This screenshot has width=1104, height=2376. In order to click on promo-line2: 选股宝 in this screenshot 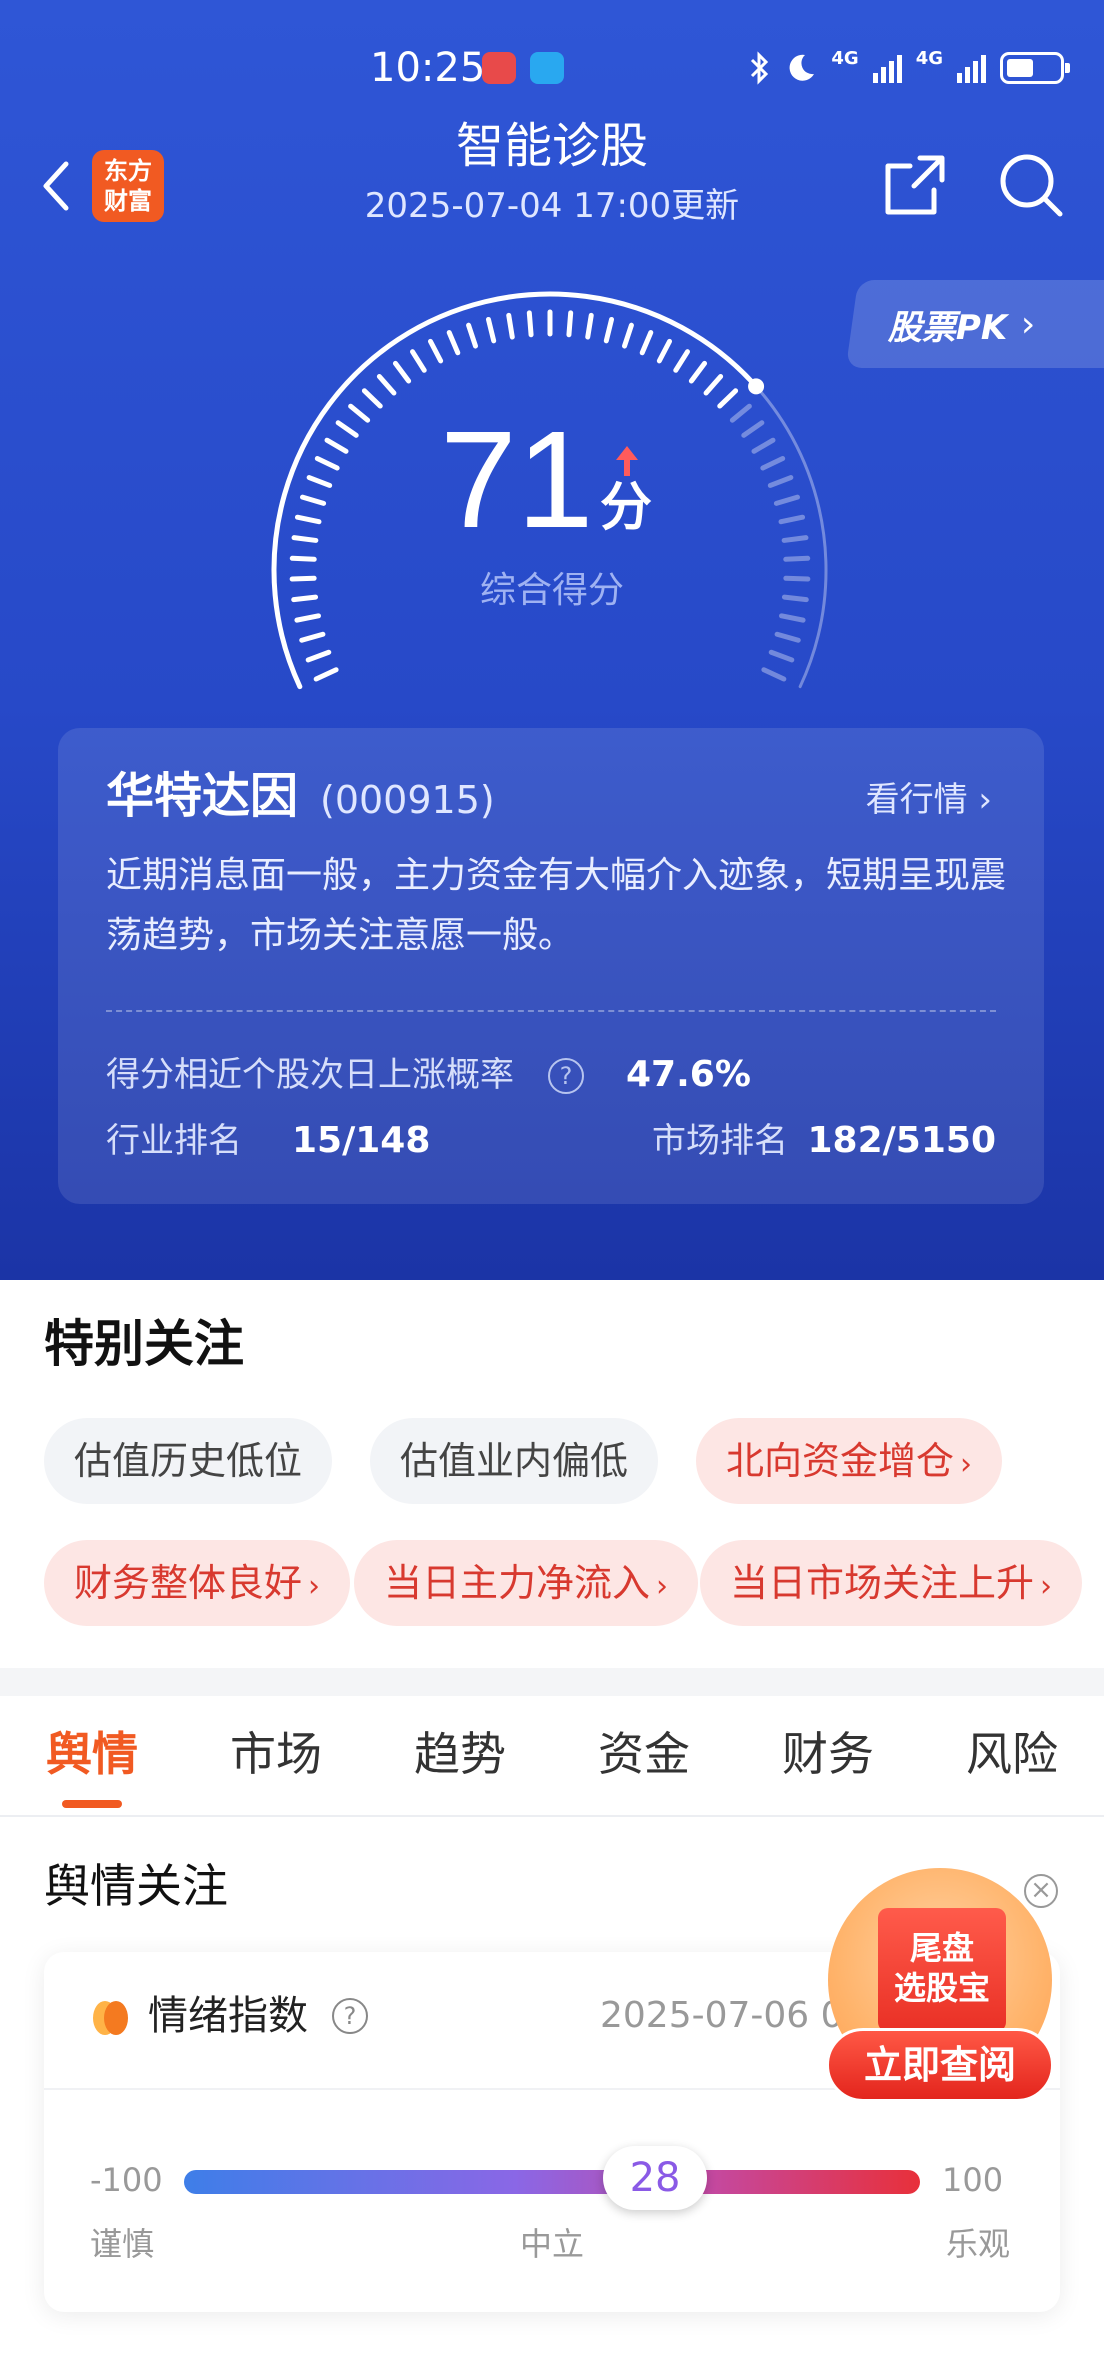, I will do `click(941, 1988)`.